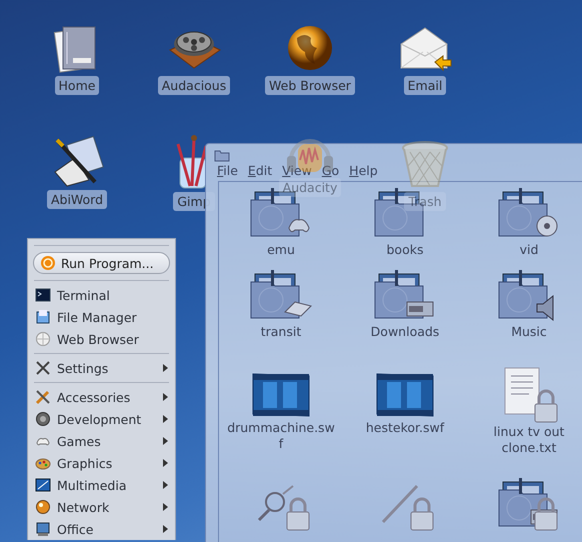 The height and width of the screenshot is (542, 582). What do you see at coordinates (281, 332) in the screenshot?
I see `file-name: transit` at bounding box center [281, 332].